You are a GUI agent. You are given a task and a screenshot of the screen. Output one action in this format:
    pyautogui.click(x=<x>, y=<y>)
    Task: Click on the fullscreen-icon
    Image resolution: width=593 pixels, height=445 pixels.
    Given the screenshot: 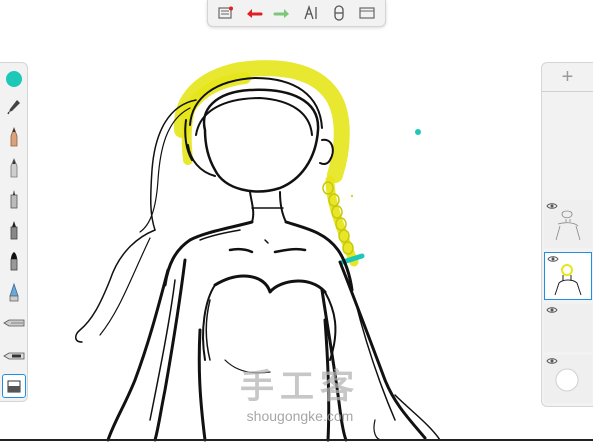 What is the action you would take?
    pyautogui.click(x=367, y=13)
    